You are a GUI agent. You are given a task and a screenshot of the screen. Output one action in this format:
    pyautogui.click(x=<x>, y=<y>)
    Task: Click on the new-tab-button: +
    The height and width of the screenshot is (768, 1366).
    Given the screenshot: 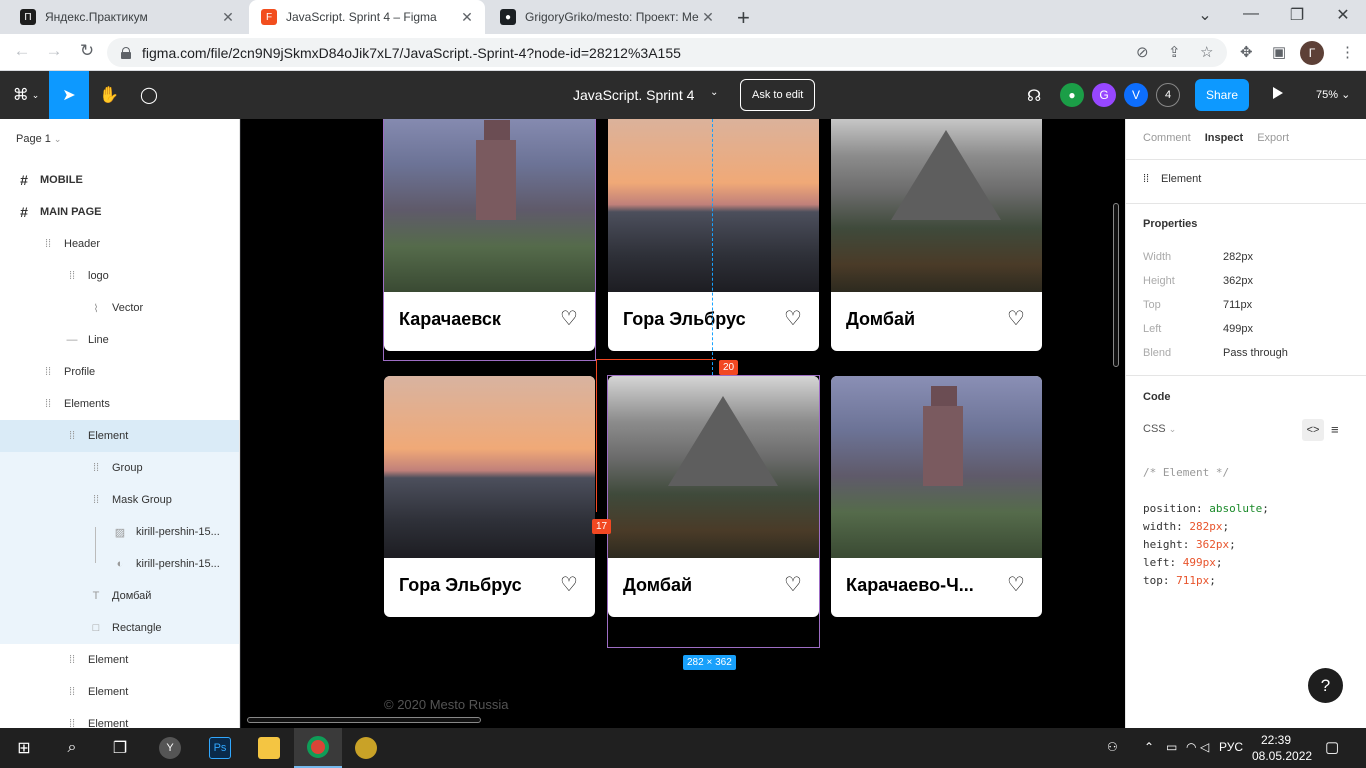 What is the action you would take?
    pyautogui.click(x=743, y=18)
    